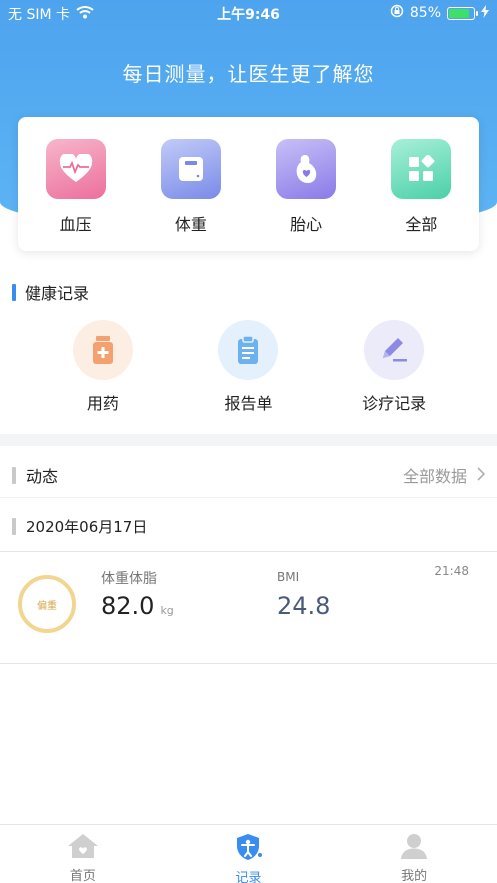  I want to click on weight-record-entry: 偏重 体重体脂 82.0 kg BMI 24.8 21:48, so click(248, 607).